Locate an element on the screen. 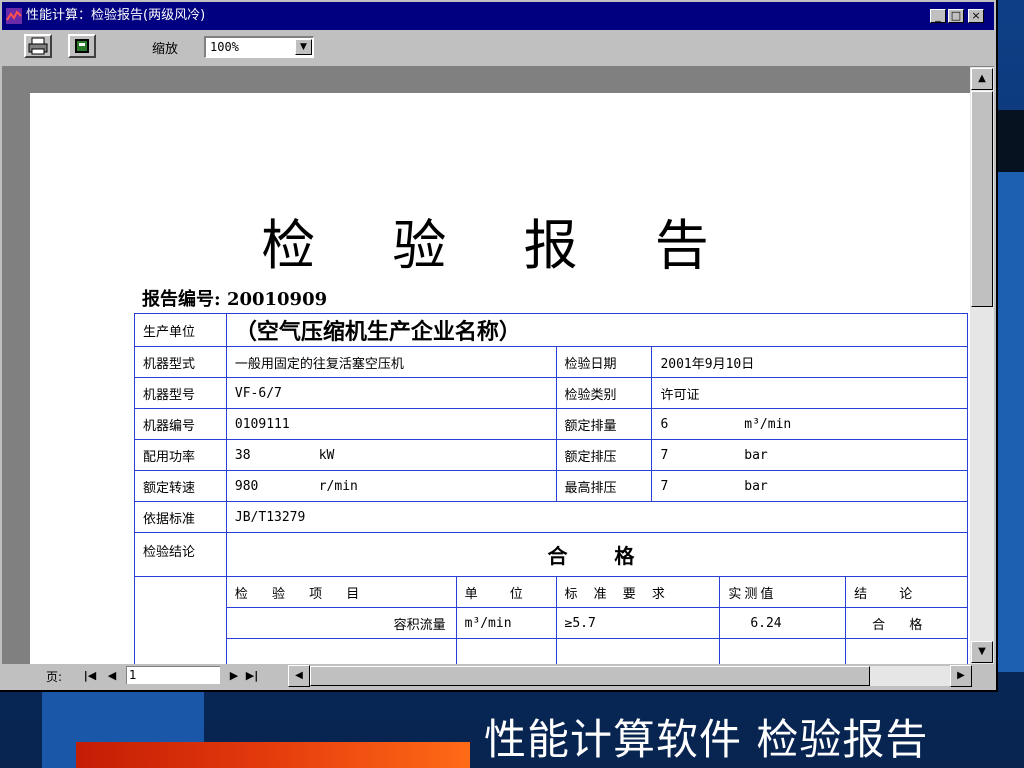 This screenshot has width=1024, height=768. title-bar: 性能计算：检验报告(两级风冷) _ □ × is located at coordinates (498, 16).